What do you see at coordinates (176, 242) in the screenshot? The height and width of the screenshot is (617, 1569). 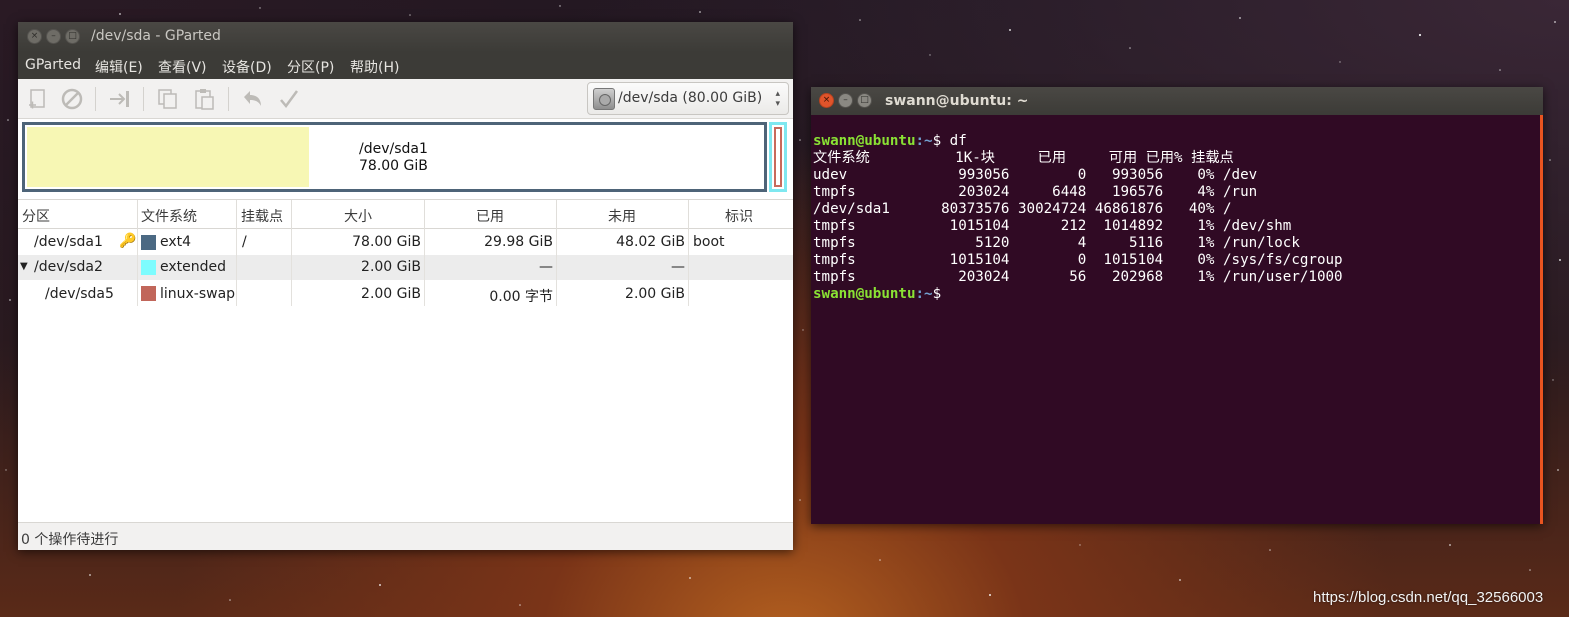 I see `filesystem-cell: ext4` at bounding box center [176, 242].